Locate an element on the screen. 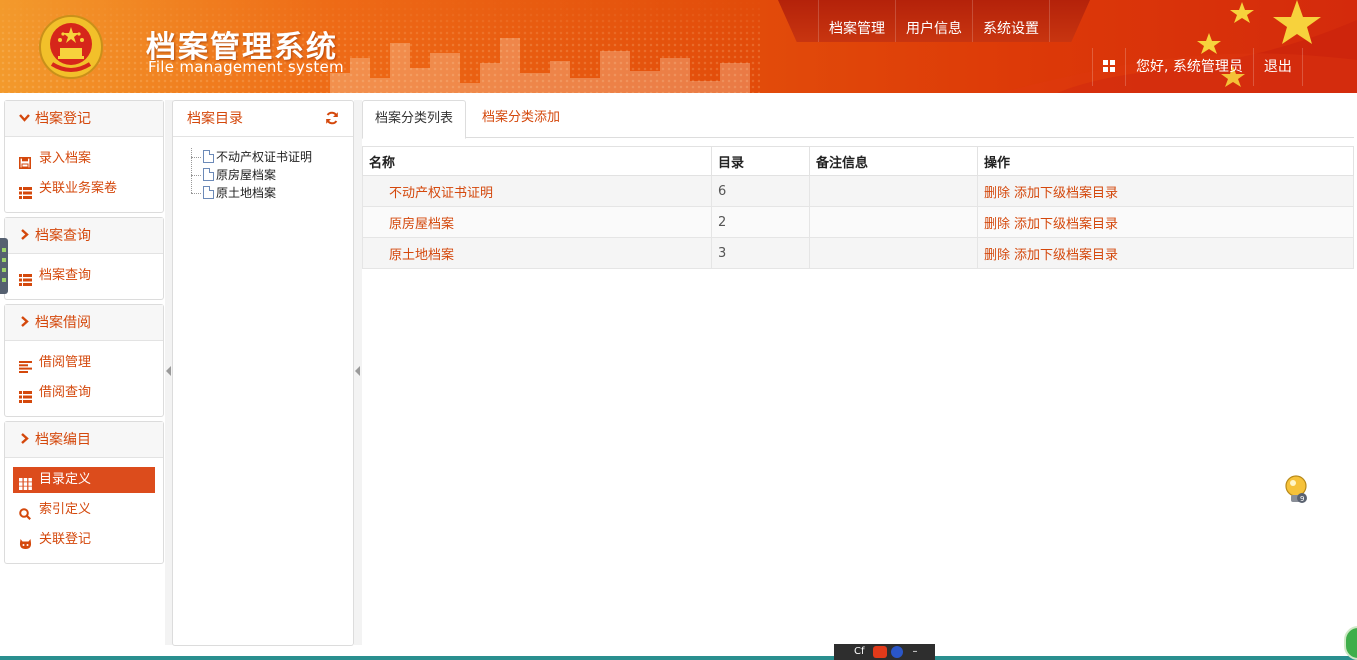 The width and height of the screenshot is (1357, 660). sidebar-item-related-registration: 关联登记 is located at coordinates (84, 540).